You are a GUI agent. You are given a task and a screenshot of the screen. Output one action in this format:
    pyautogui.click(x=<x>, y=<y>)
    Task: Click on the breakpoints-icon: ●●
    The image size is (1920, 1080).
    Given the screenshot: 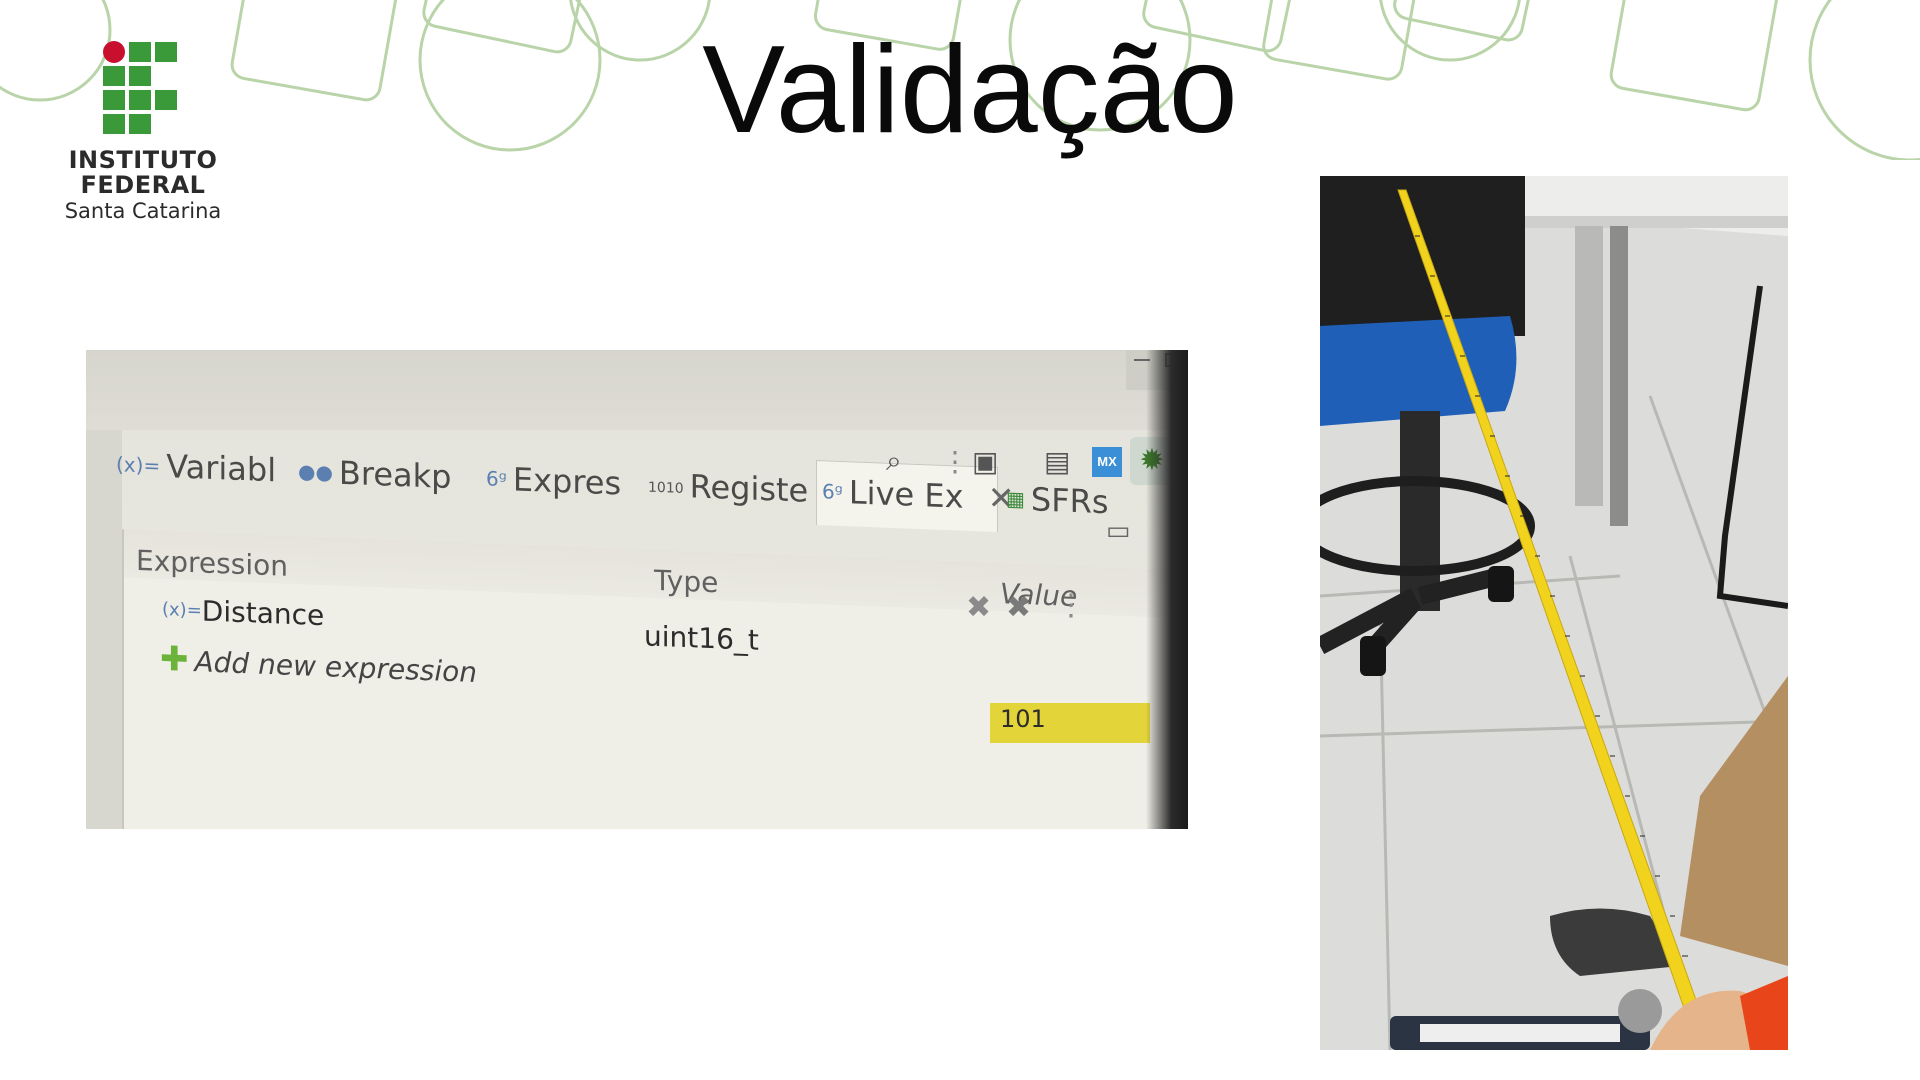 What is the action you would take?
    pyautogui.click(x=315, y=472)
    